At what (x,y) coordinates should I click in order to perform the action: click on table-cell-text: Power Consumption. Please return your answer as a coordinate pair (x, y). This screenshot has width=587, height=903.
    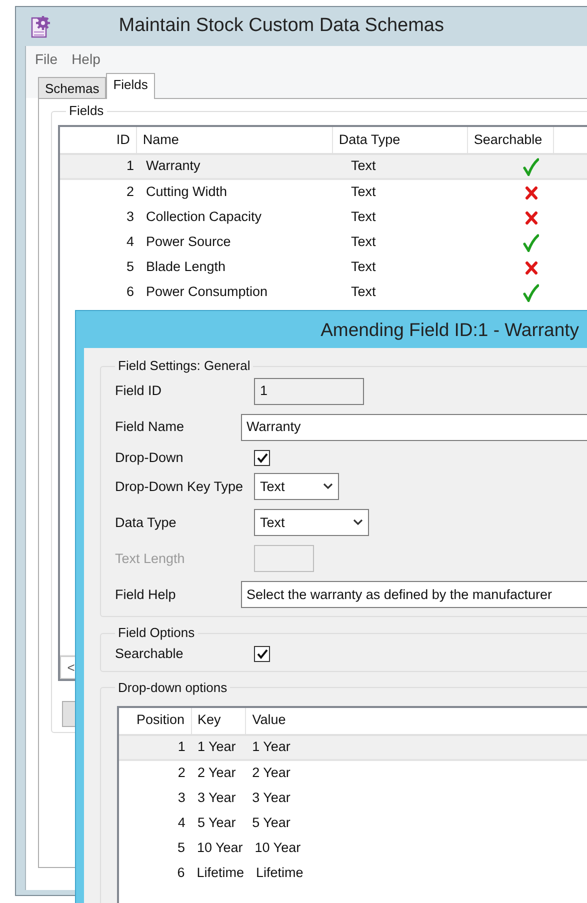
    Looking at the image, I should click on (207, 292).